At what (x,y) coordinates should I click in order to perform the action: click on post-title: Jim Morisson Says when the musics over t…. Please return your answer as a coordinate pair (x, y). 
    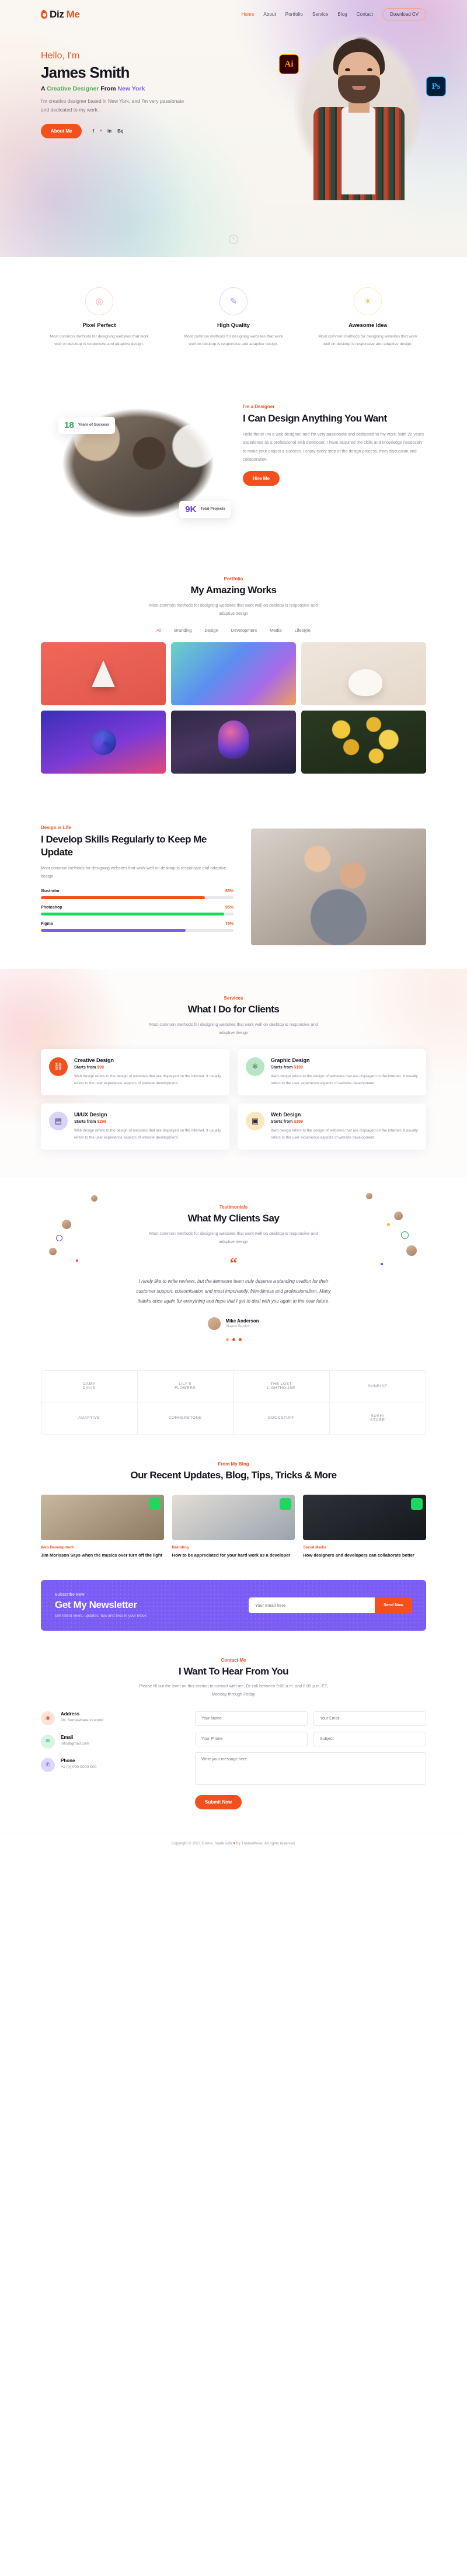
    Looking at the image, I should click on (101, 1555).